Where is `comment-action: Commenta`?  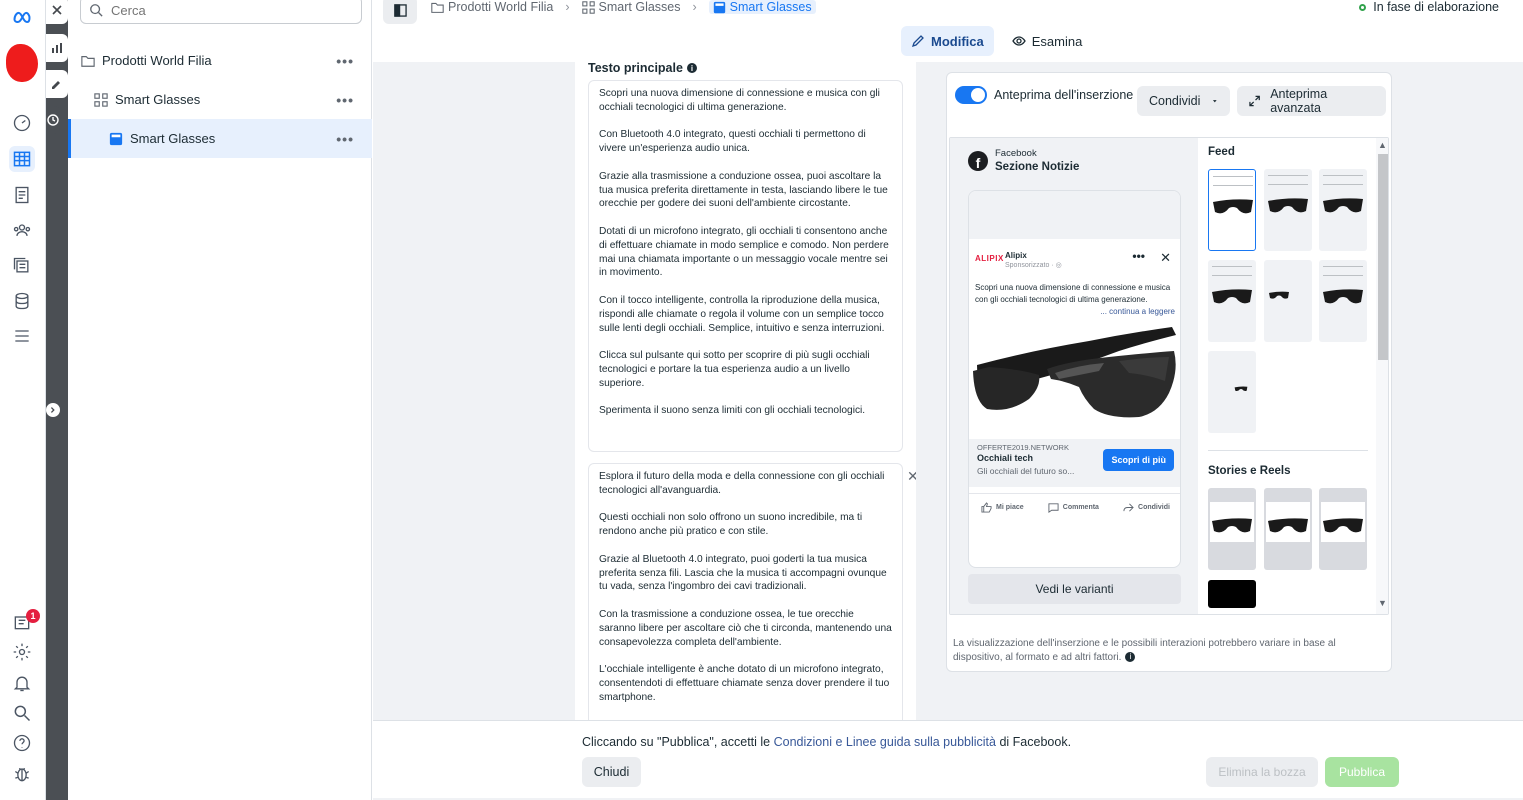
comment-action: Commenta is located at coordinates (1073, 507).